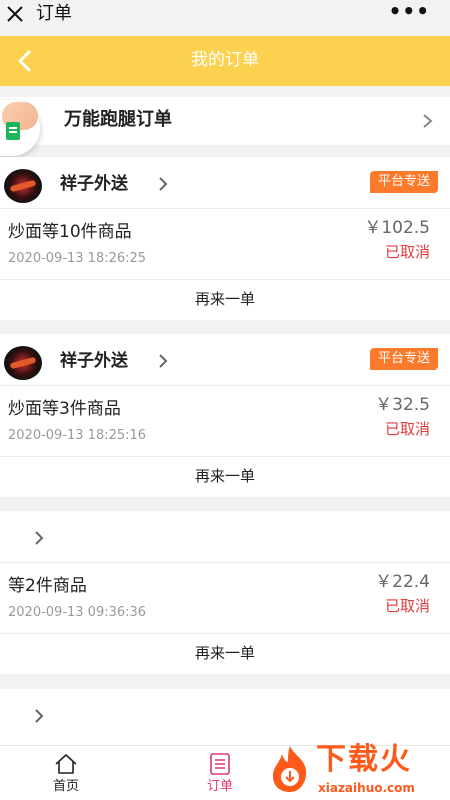 The image size is (450, 800). Describe the element at coordinates (77, 612) in the screenshot. I see `order-time: 2020-09-13 09:36:36` at that location.